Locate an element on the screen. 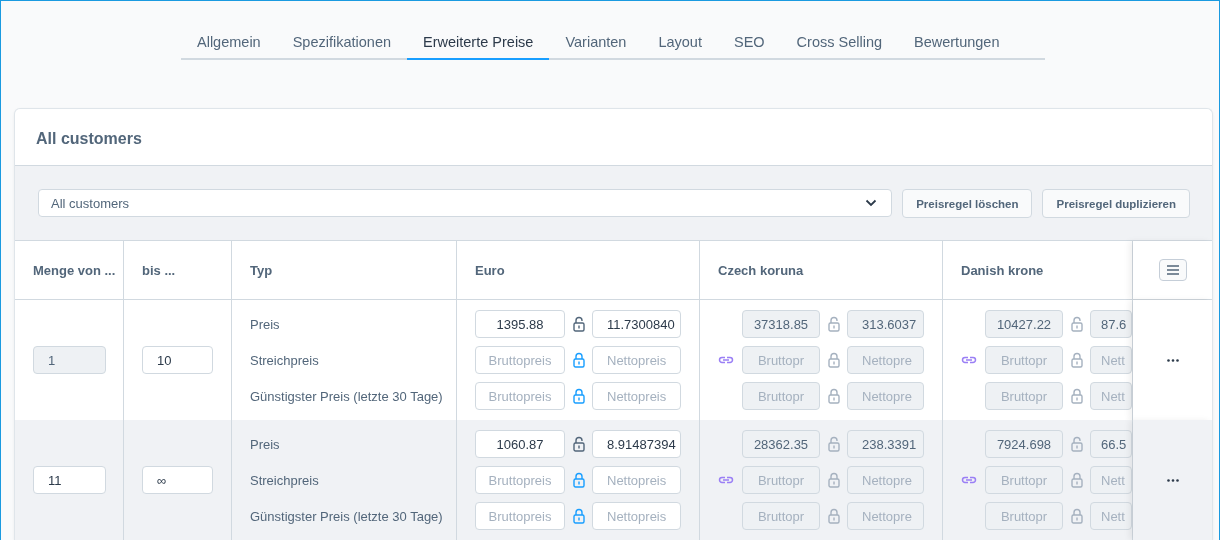  tab: Layout is located at coordinates (680, 47).